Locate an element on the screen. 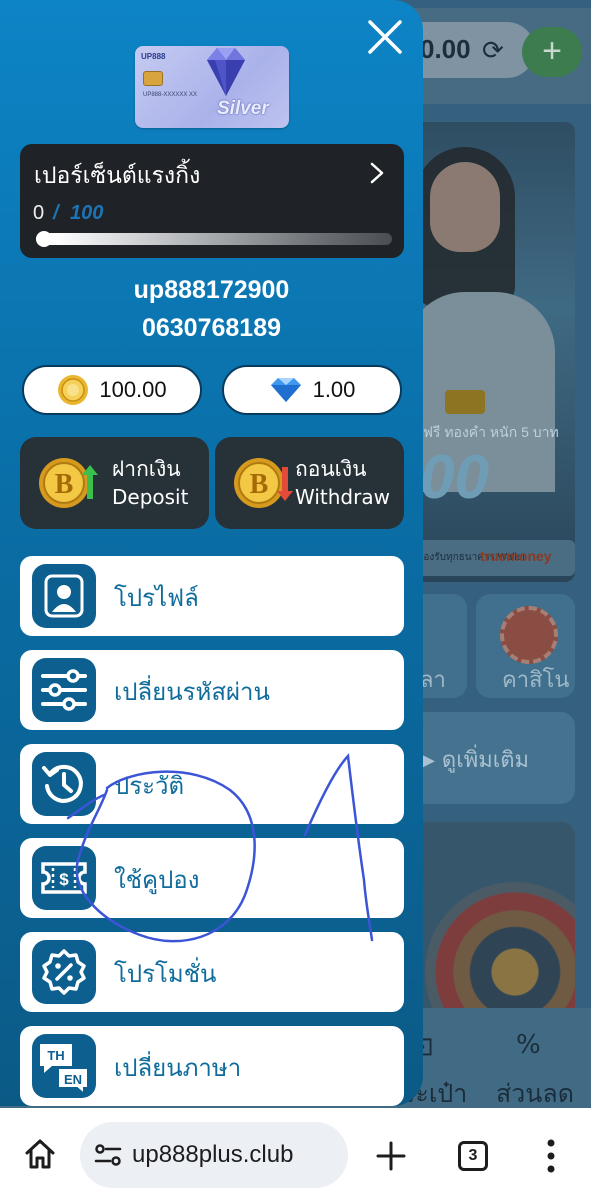  casino-chip-icon is located at coordinates (529, 635).